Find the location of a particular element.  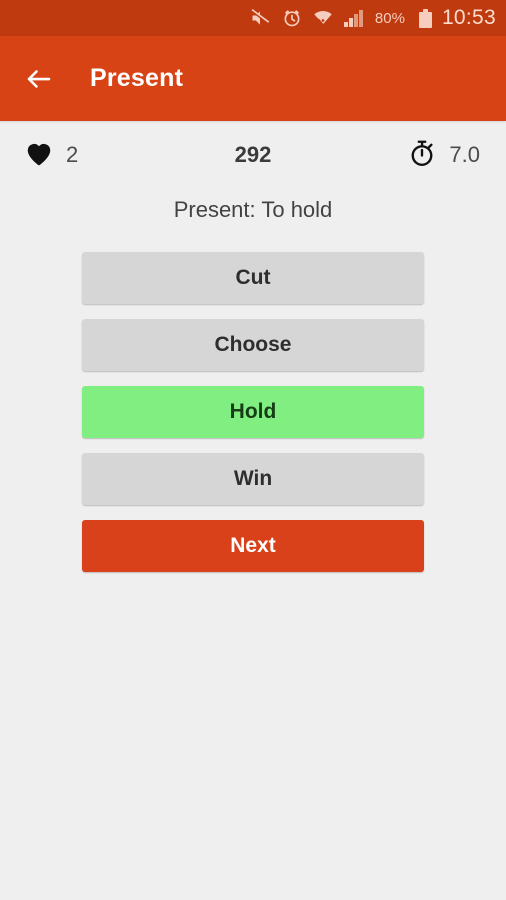

battery-percent-label: 80% is located at coordinates (389, 18).